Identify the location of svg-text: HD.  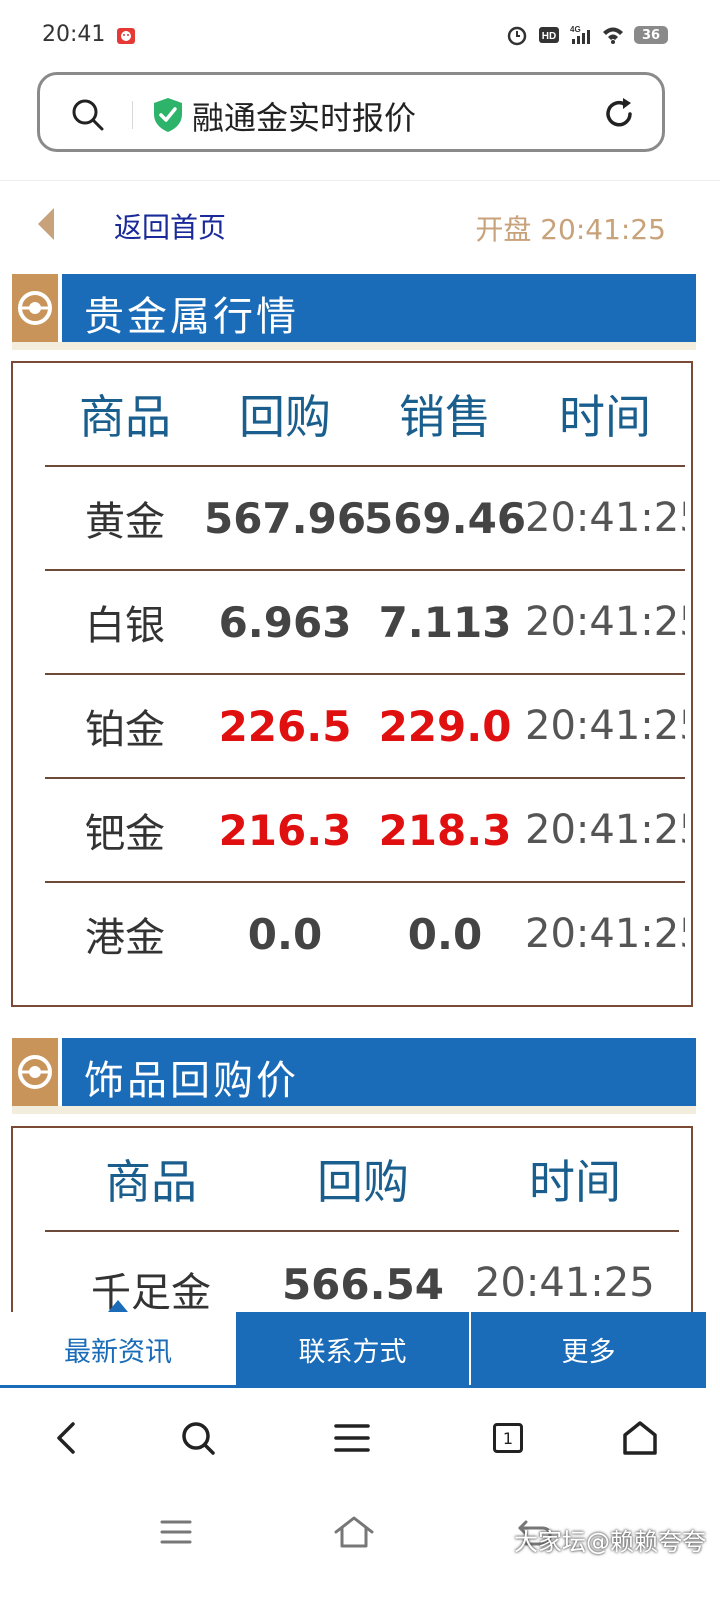
(549, 36).